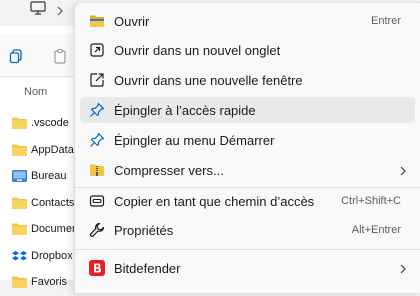  Describe the element at coordinates (49, 176) in the screenshot. I see `file-name: Bureau` at that location.